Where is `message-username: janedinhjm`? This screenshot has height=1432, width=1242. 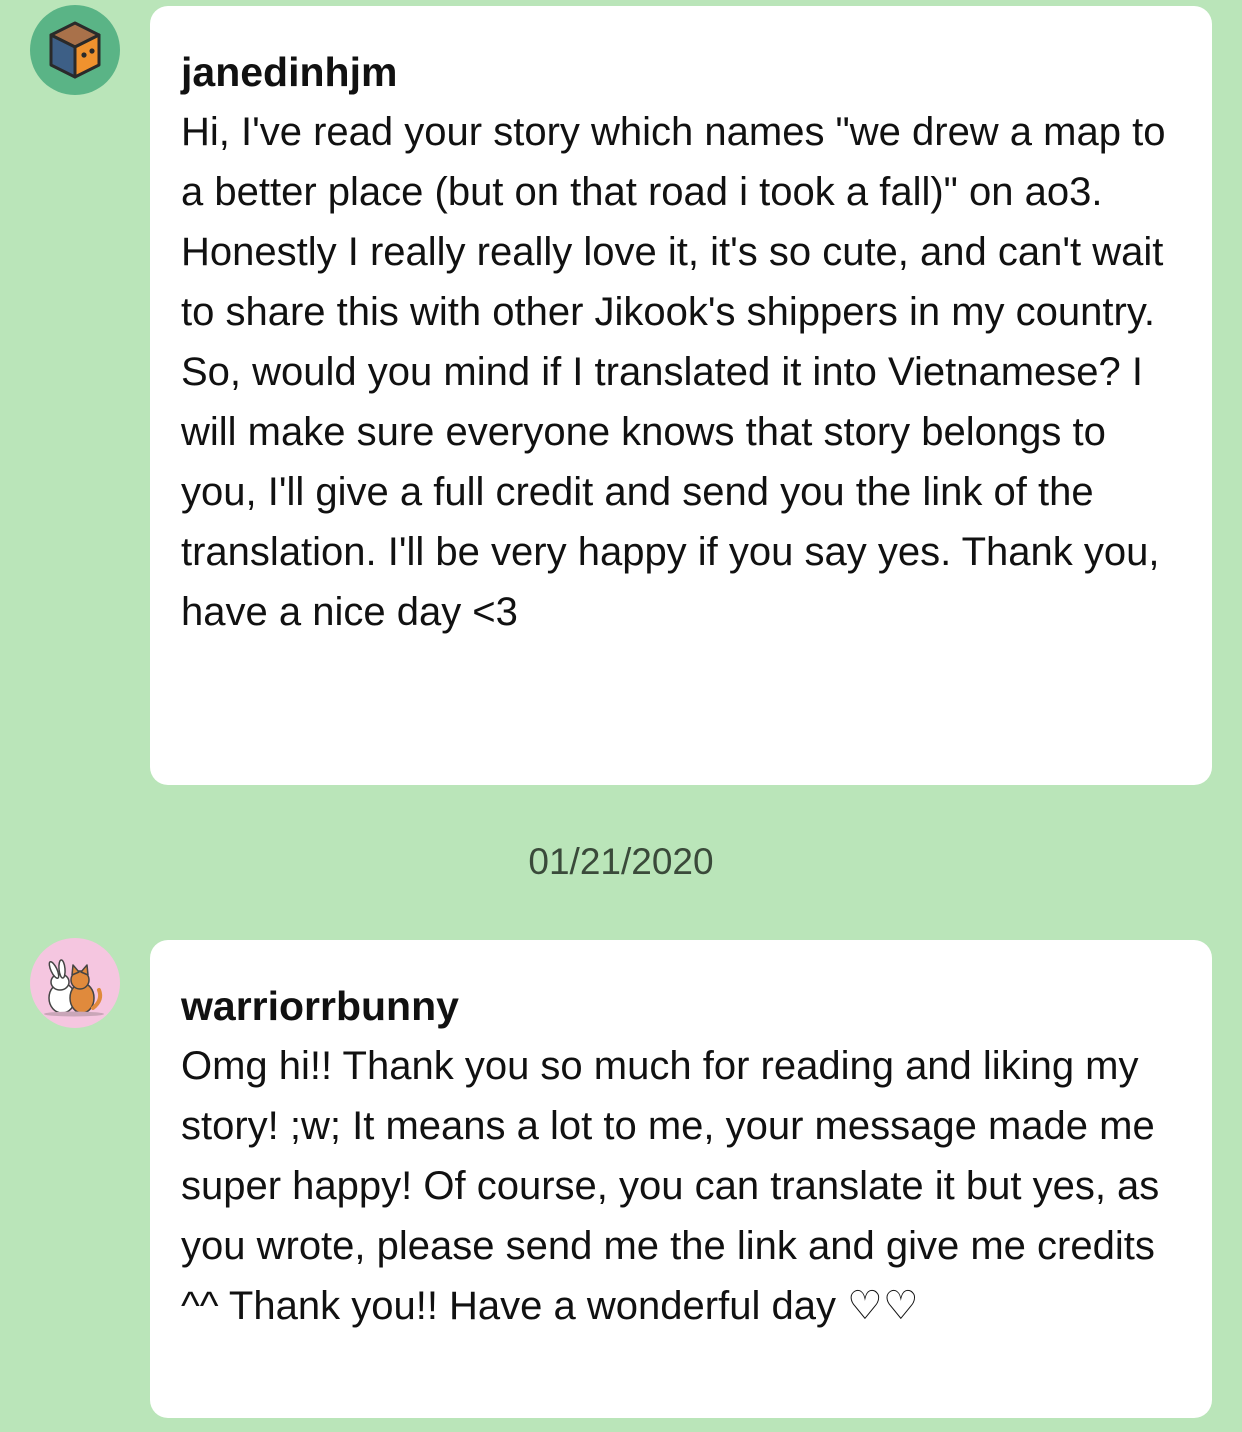
message-username: janedinhjm is located at coordinates (696, 72).